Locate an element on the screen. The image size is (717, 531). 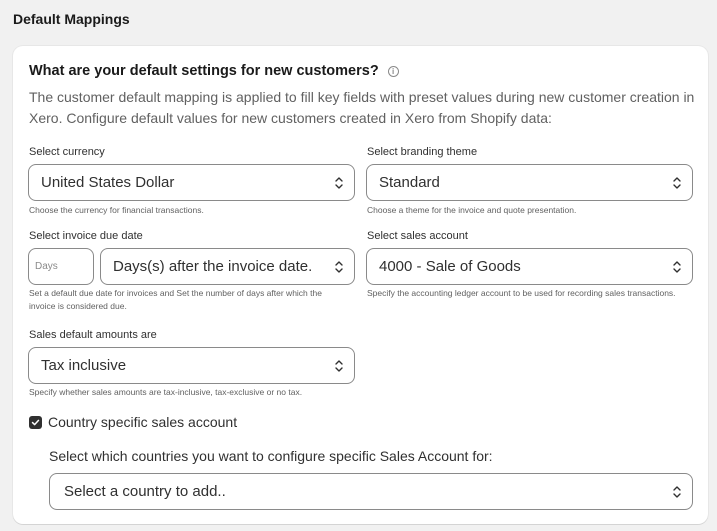
amounts-value: Tax inclusive is located at coordinates (84, 365).